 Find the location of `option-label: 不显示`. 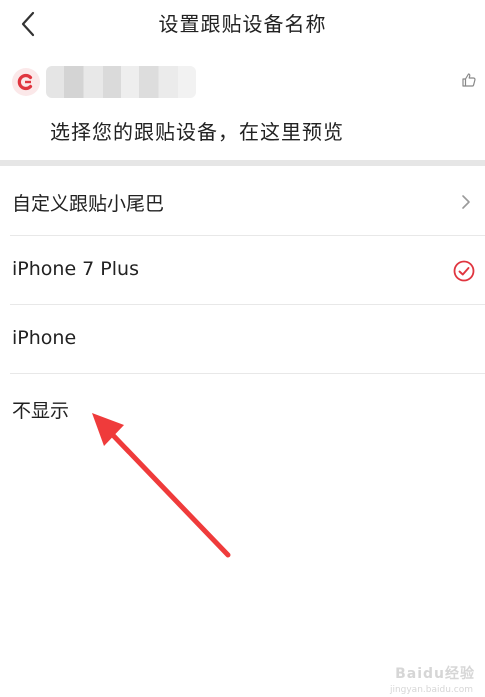

option-label: 不显示 is located at coordinates (41, 411).